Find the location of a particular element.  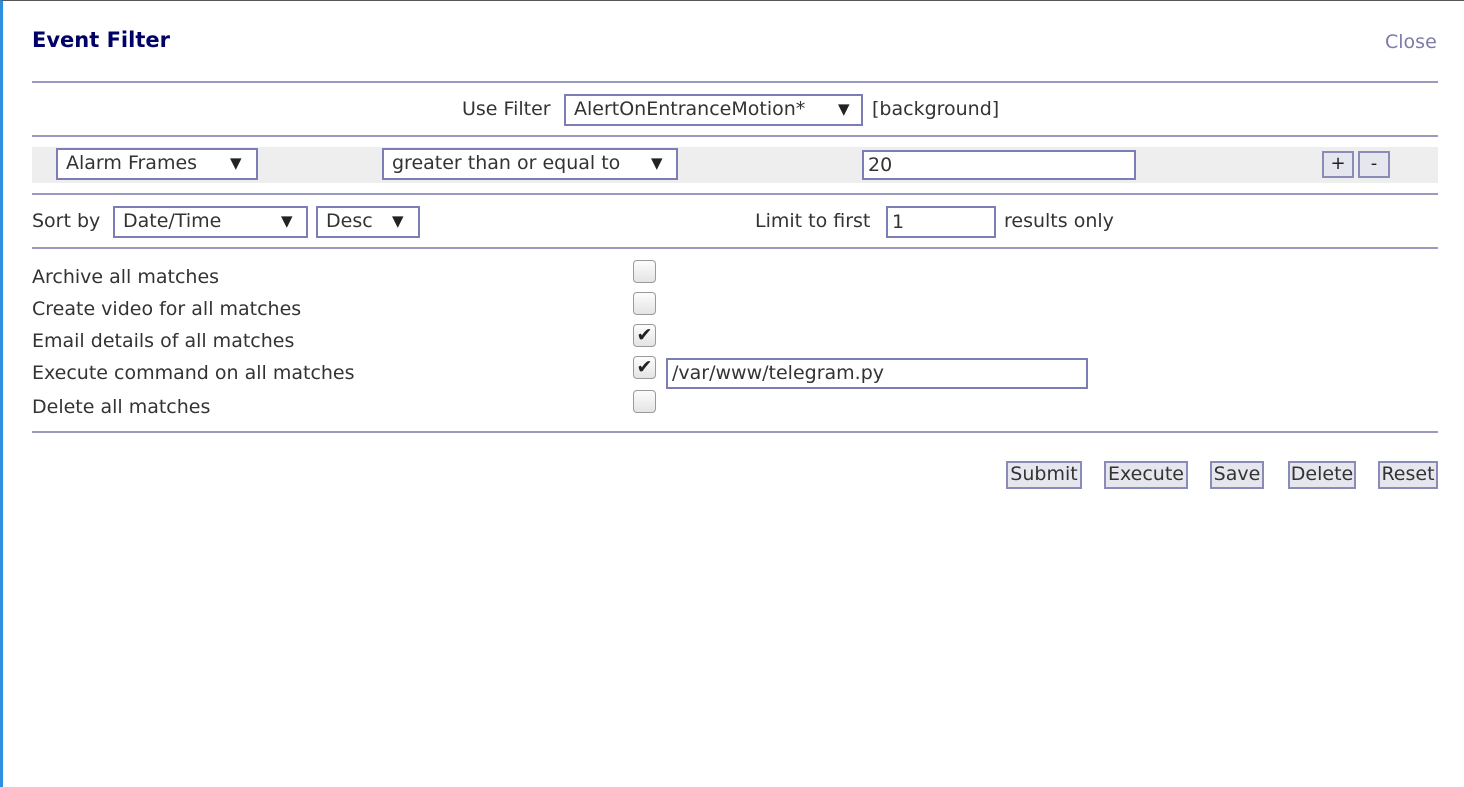

command-input: /var/www/telegram.py is located at coordinates (877, 373).